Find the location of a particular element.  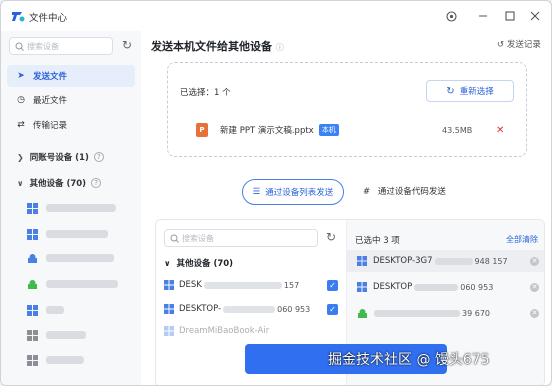

device-row: DESKTOP- 060 953 ✓ is located at coordinates (251, 309).